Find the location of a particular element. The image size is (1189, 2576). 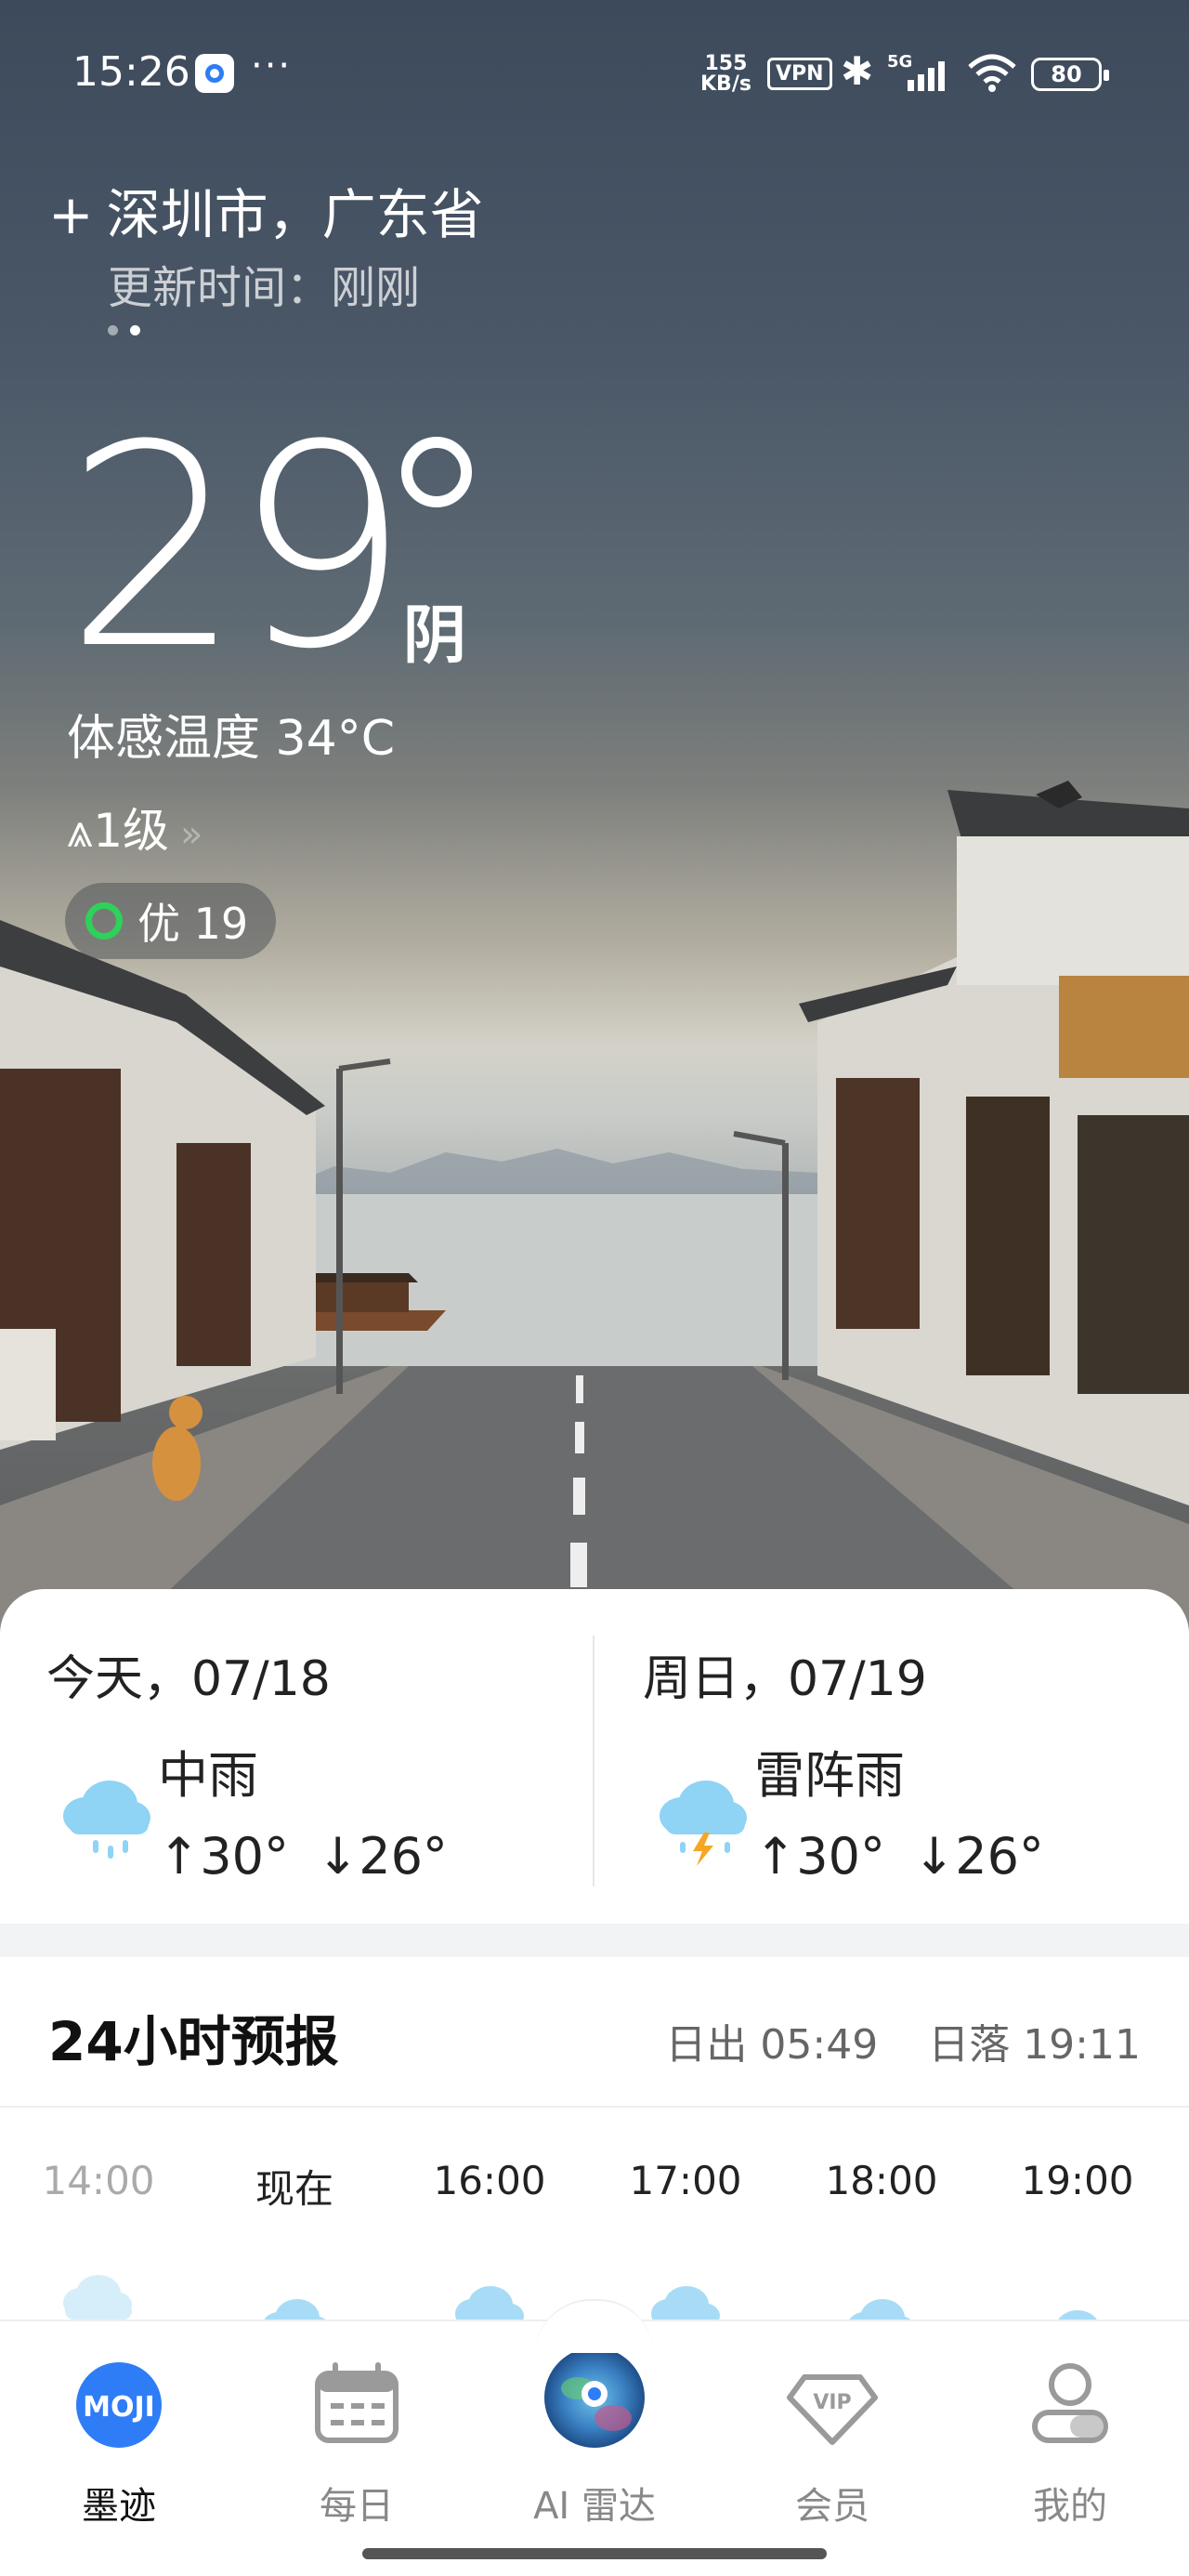

day-condition: 雷阵雨 is located at coordinates (830, 1775).